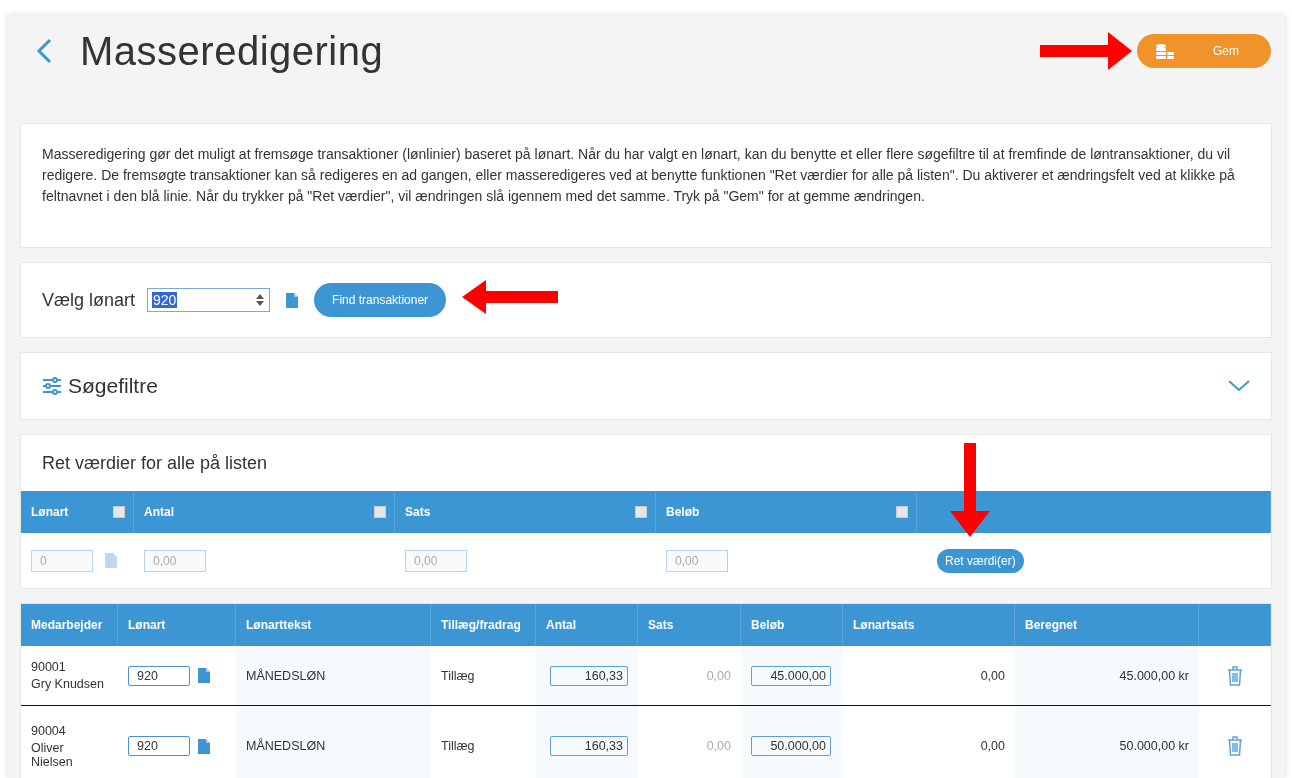 This screenshot has height=778, width=1292. Describe the element at coordinates (1165, 51) in the screenshot. I see `coins-icon` at that location.